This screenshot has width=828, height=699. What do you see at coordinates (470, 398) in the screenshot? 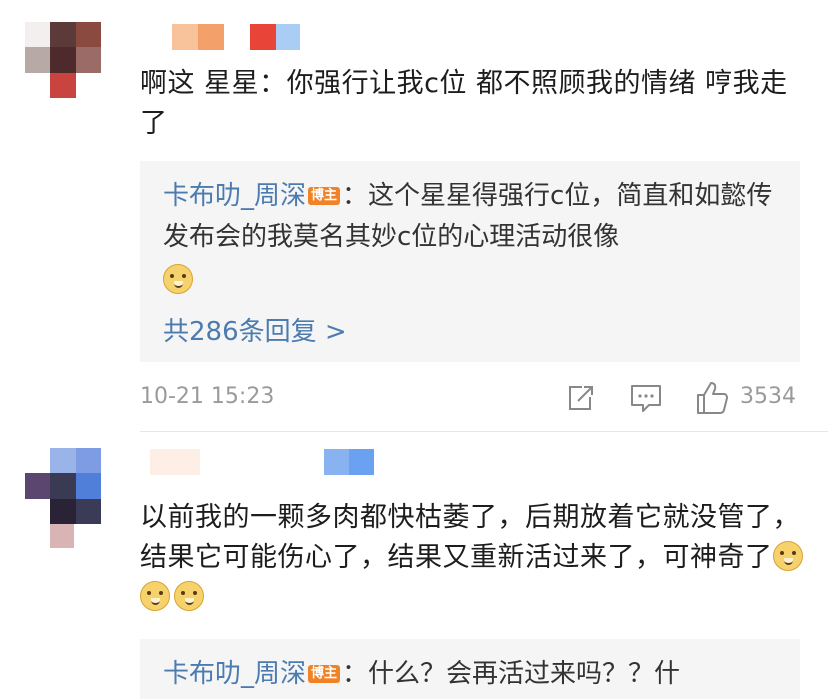
I see `comment-meta: 10-21 15:23 3534` at bounding box center [470, 398].